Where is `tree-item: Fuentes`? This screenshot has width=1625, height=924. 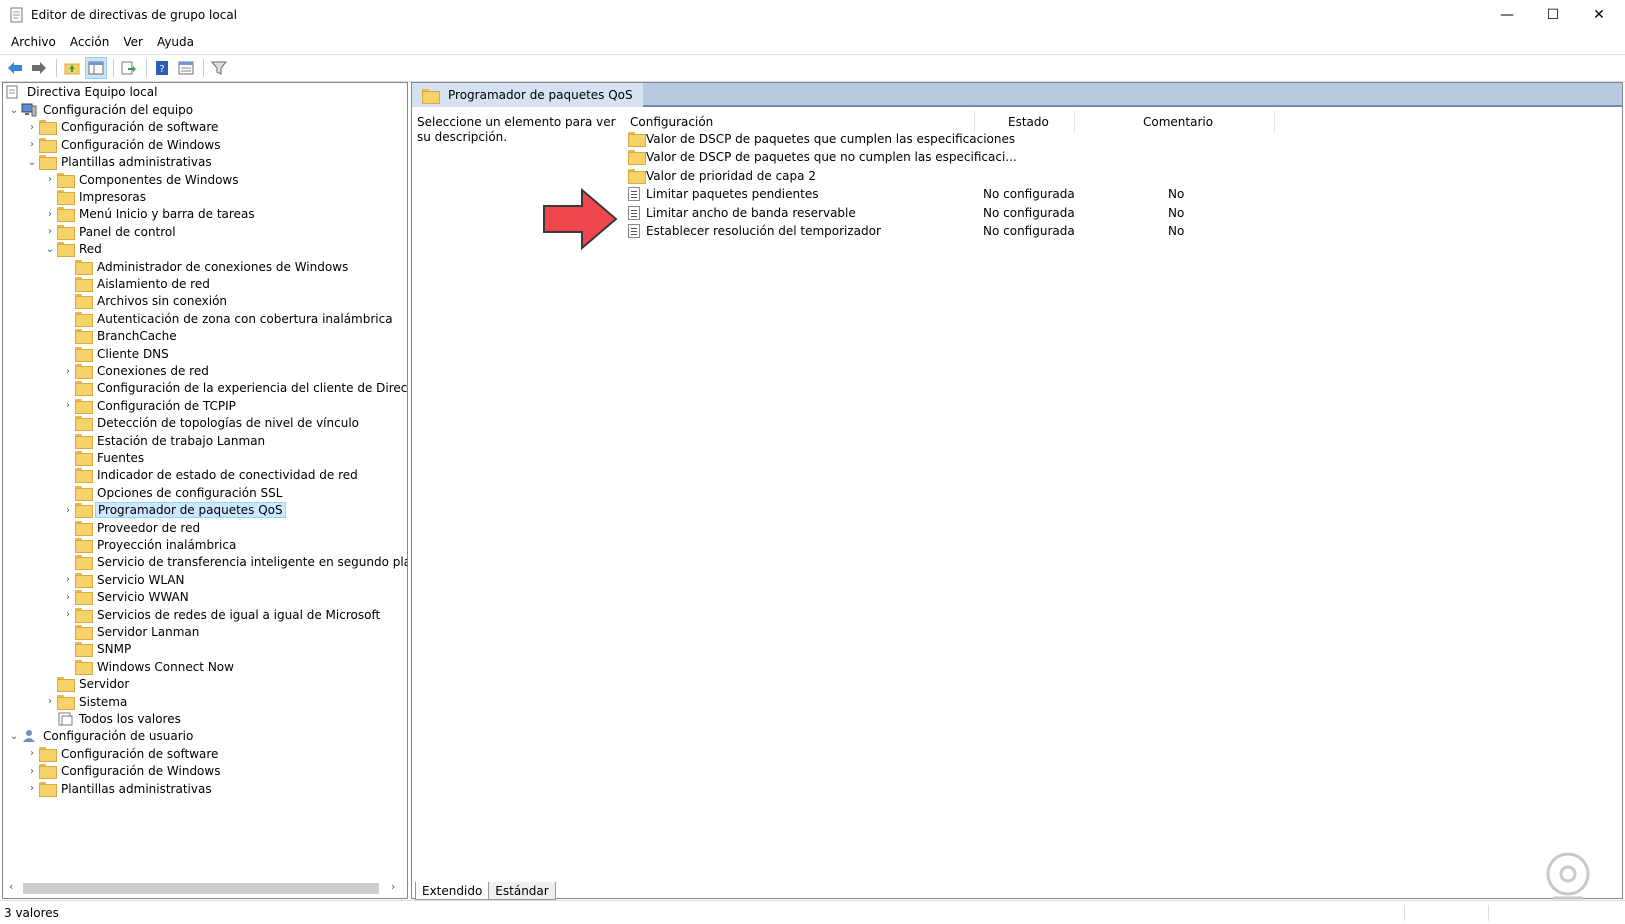
tree-item: Fuentes is located at coordinates (103, 458).